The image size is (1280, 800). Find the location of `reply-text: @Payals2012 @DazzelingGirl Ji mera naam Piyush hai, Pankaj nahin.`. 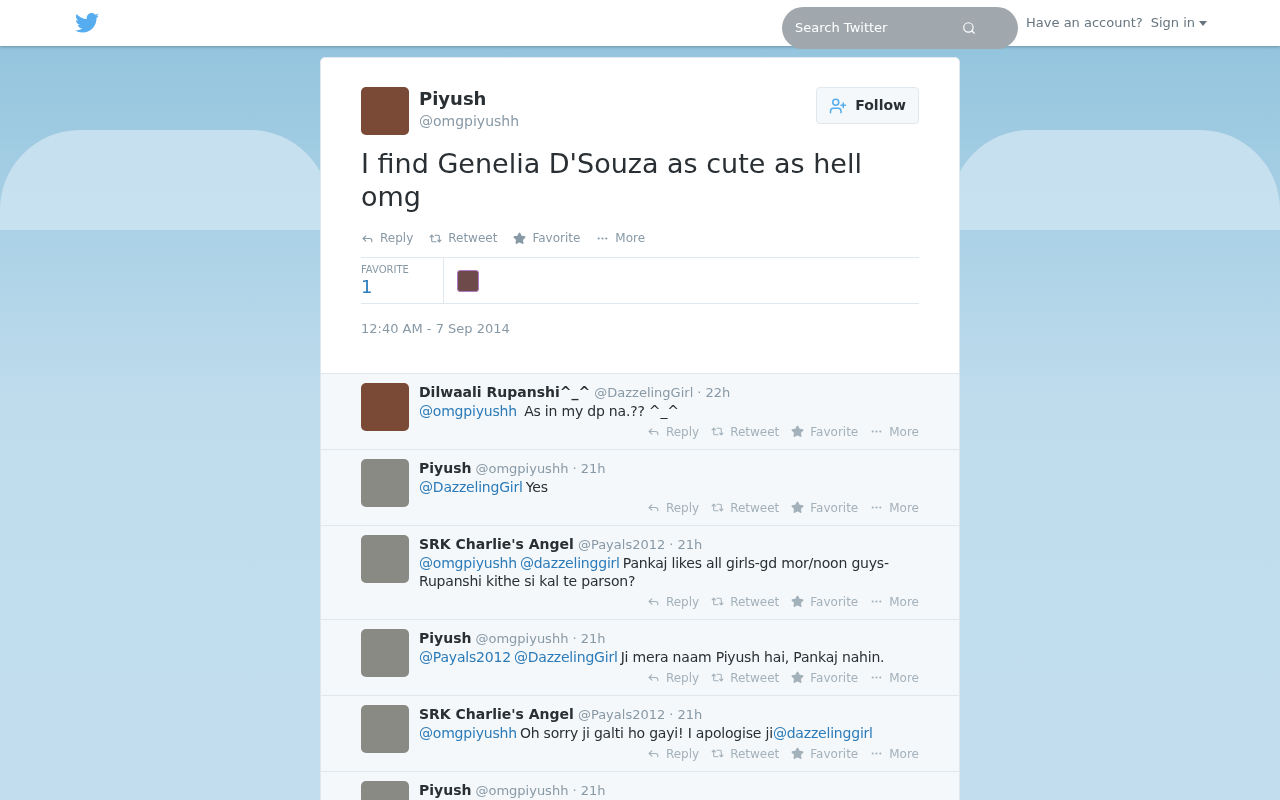

reply-text: @Payals2012 @DazzelingGirl Ji mera naam Piyush hai, Pankaj nahin. is located at coordinates (652, 656).